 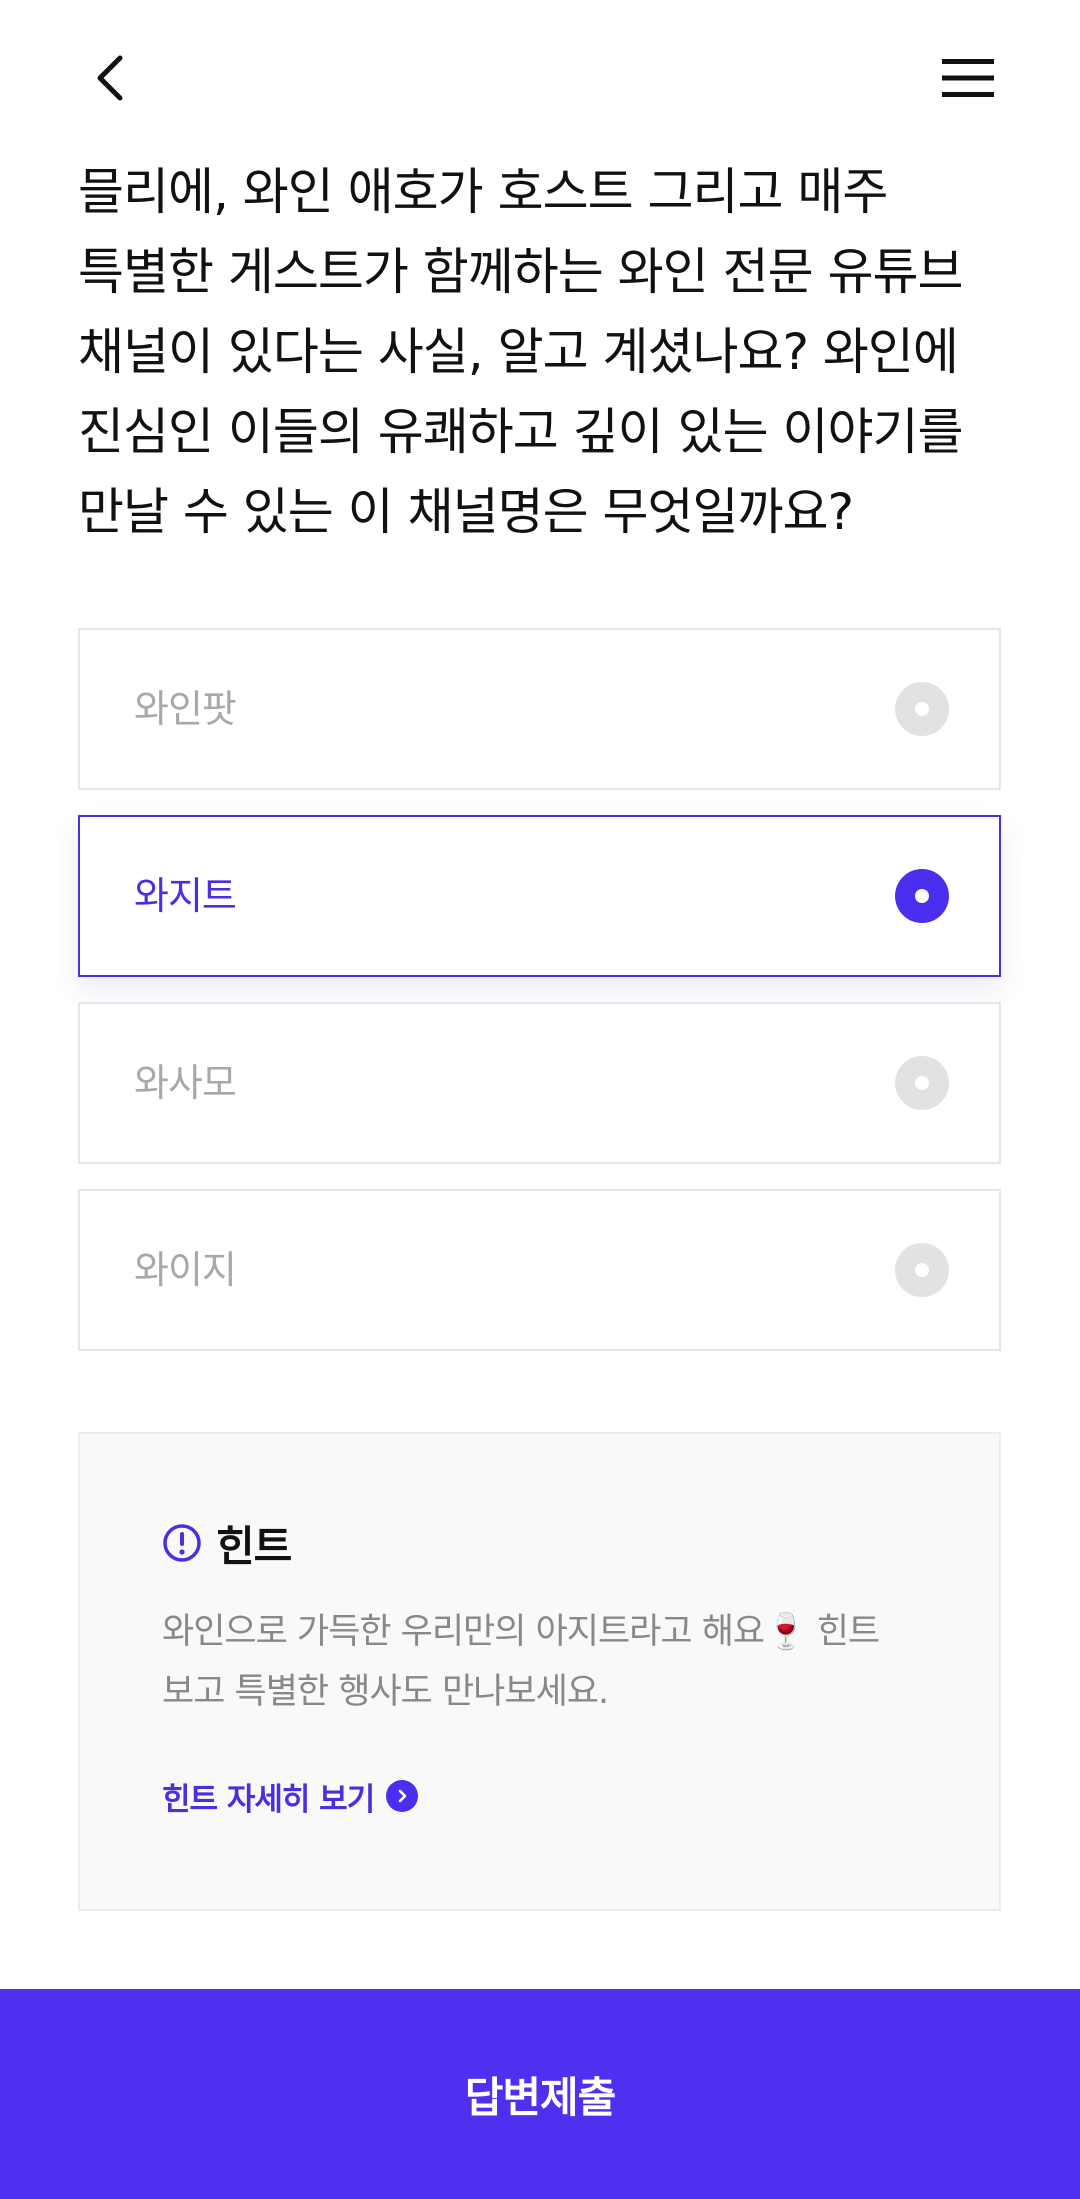 What do you see at coordinates (254, 1546) in the screenshot?
I see `hint-title: 힌트` at bounding box center [254, 1546].